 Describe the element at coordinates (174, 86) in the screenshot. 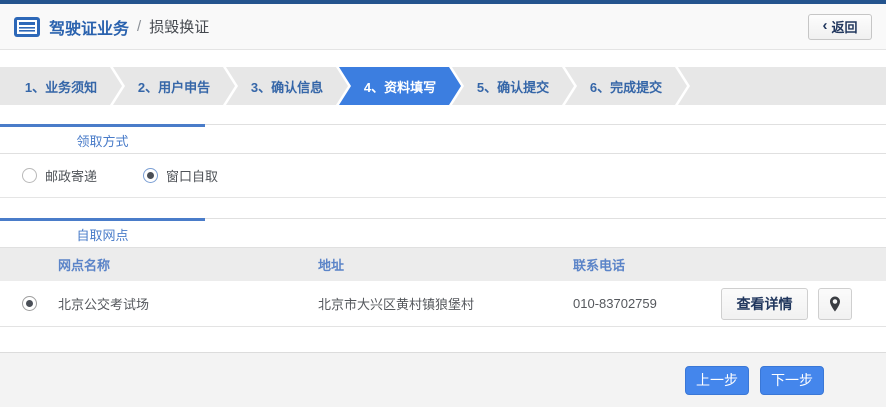

I see `step-2-user-declaration: 2、用户申告` at that location.